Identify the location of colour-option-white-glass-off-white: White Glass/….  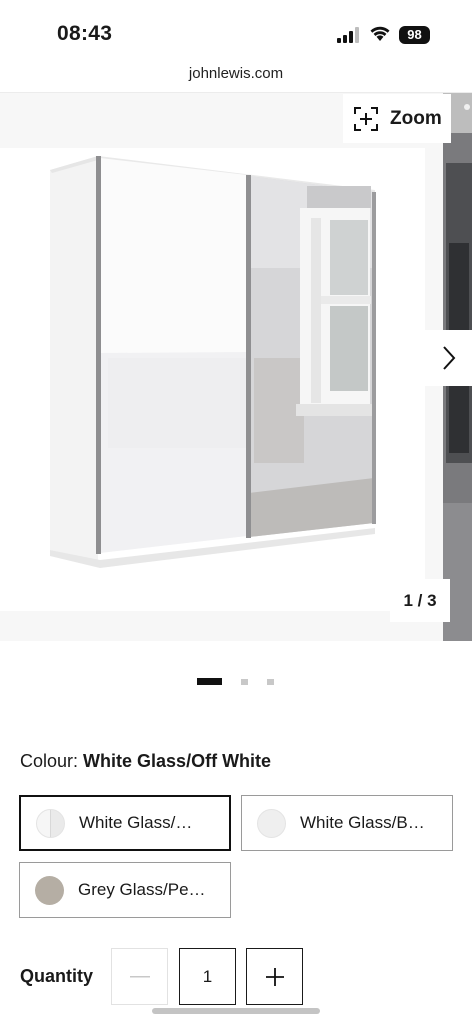
(125, 823).